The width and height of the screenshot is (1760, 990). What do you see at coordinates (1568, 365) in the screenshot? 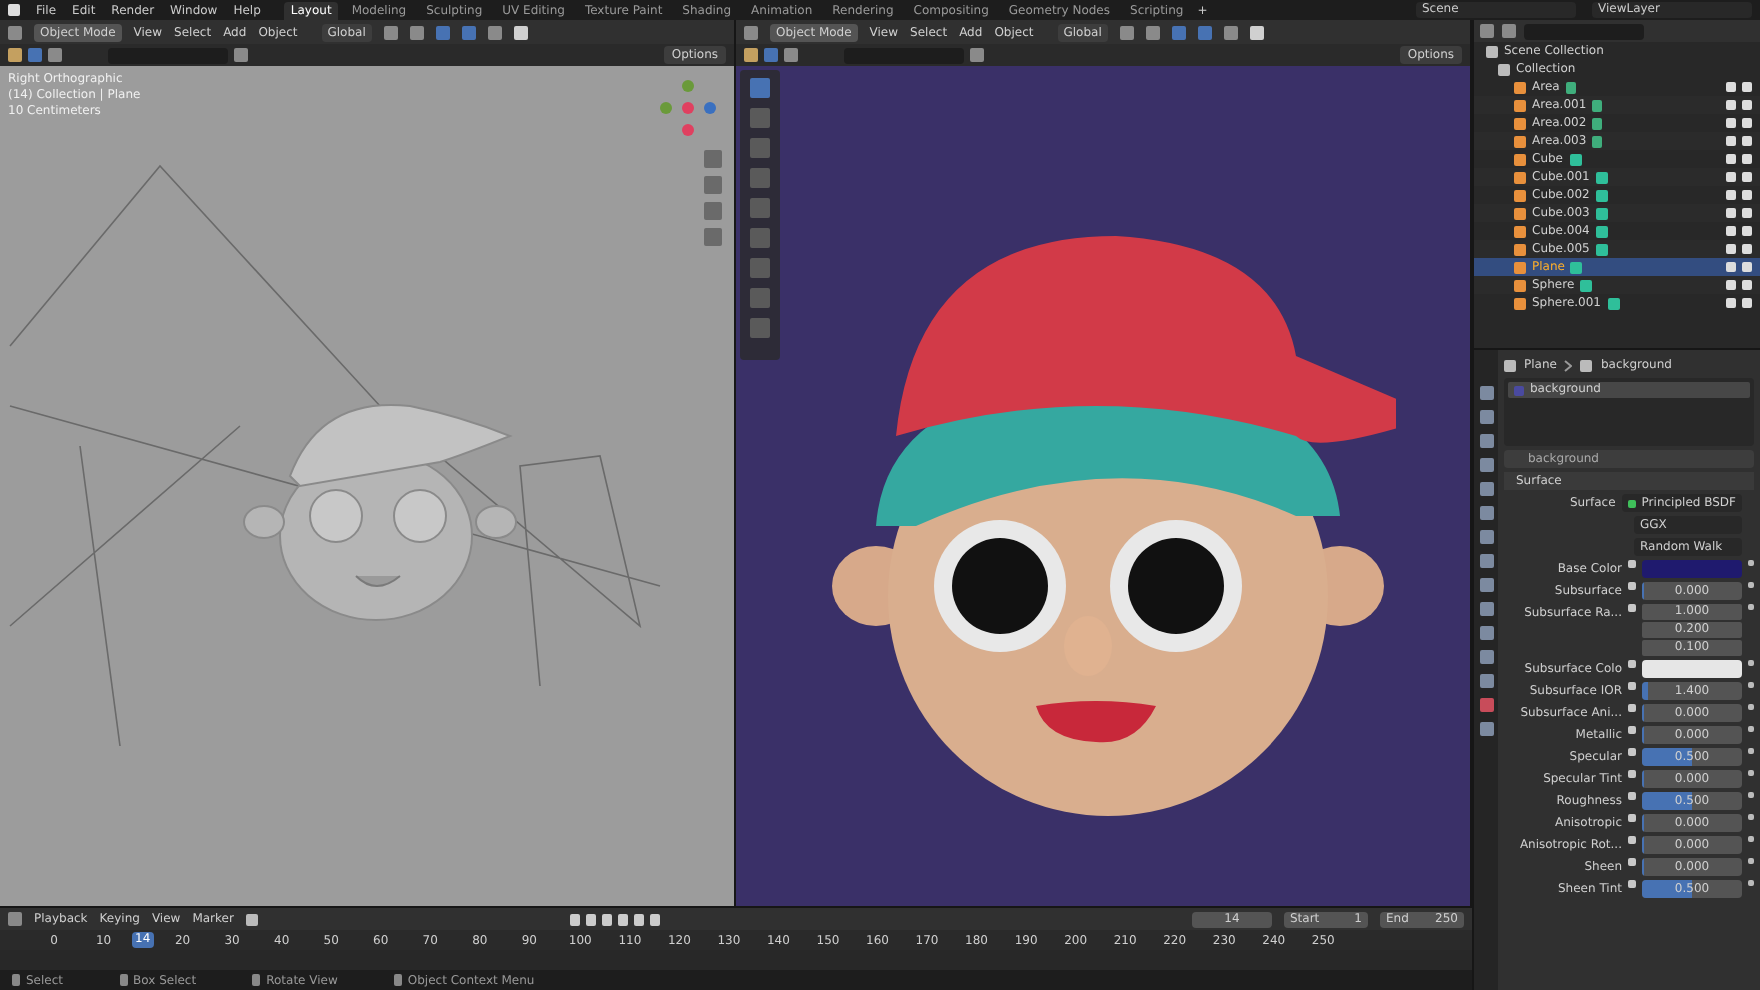
I see `chevron-icon` at bounding box center [1568, 365].